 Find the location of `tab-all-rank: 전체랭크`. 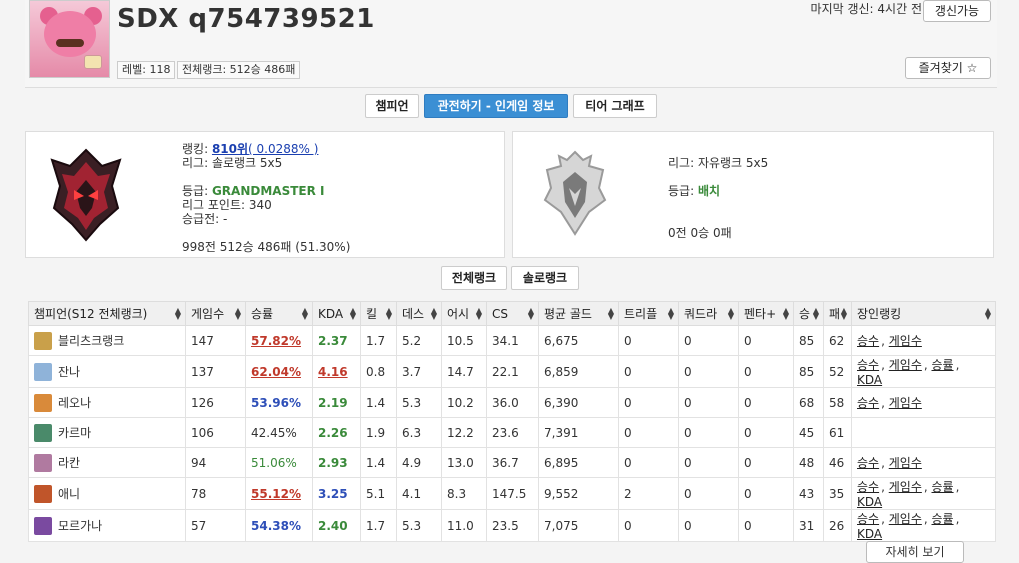

tab-all-rank: 전체랭크 is located at coordinates (474, 278).